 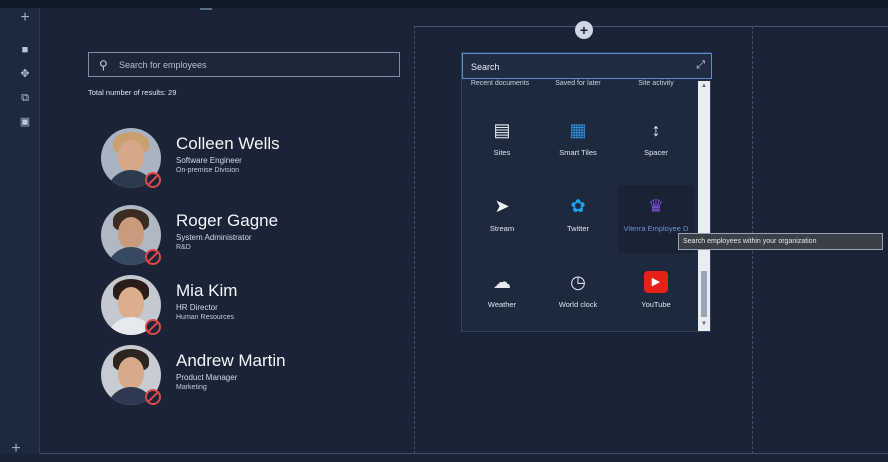 What do you see at coordinates (214, 237) in the screenshot?
I see `employee-title: System Administrator` at bounding box center [214, 237].